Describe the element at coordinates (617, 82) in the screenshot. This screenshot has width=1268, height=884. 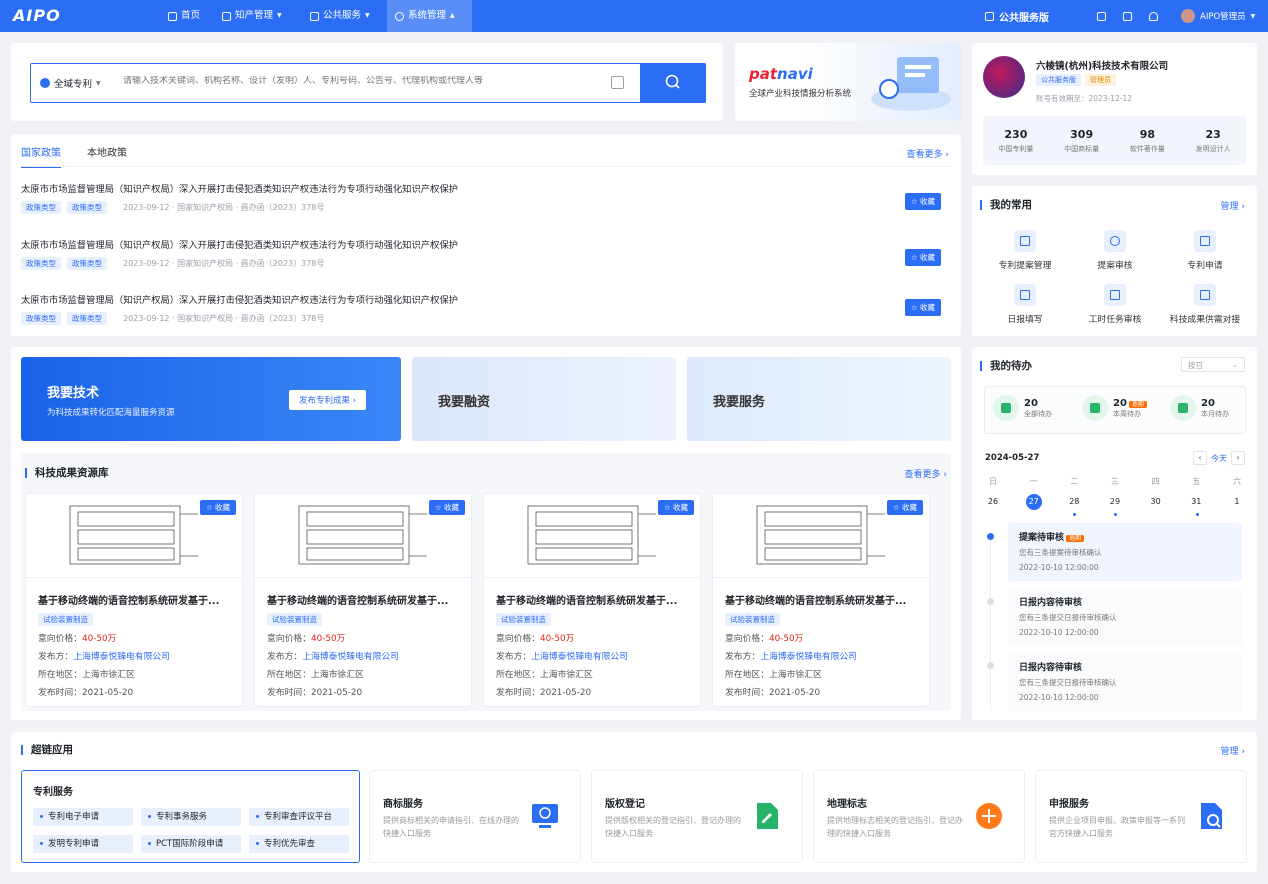
I see `image-search-icon` at that location.